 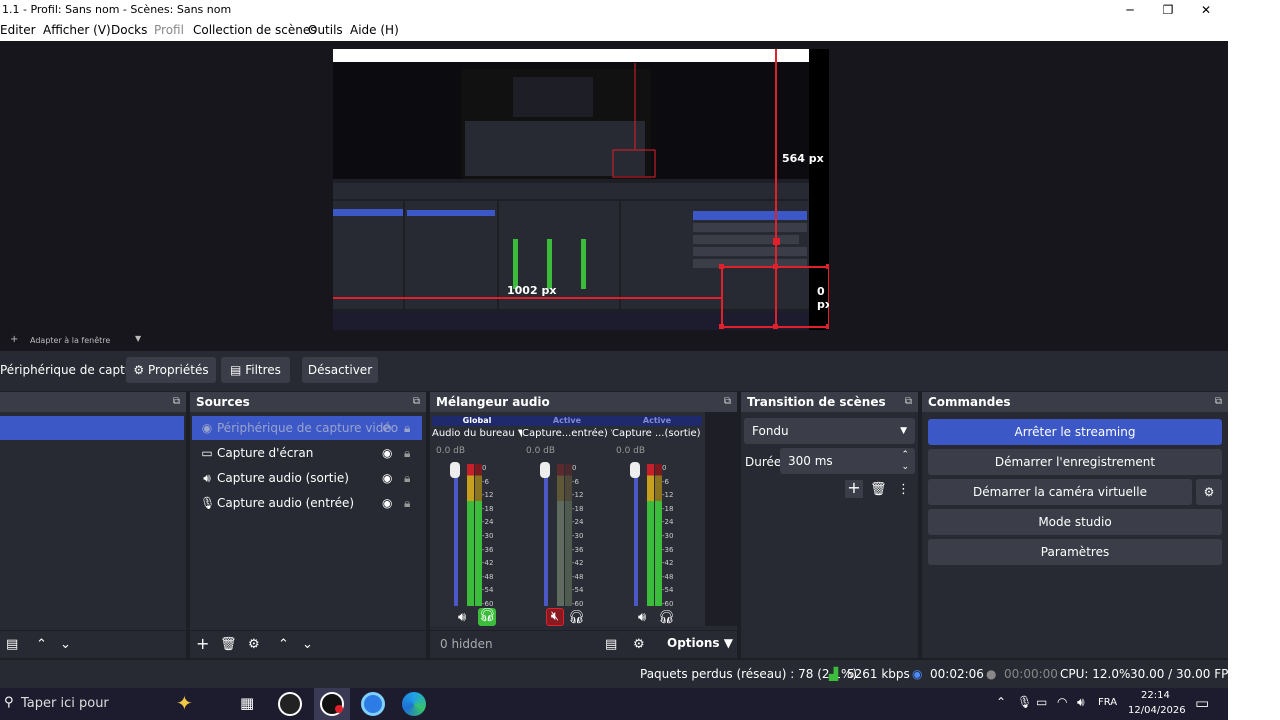 I want to click on source-item-audio-output: 🔊︎ Capture audio (sortie) ◉ 🔒︎, so click(x=307, y=478).